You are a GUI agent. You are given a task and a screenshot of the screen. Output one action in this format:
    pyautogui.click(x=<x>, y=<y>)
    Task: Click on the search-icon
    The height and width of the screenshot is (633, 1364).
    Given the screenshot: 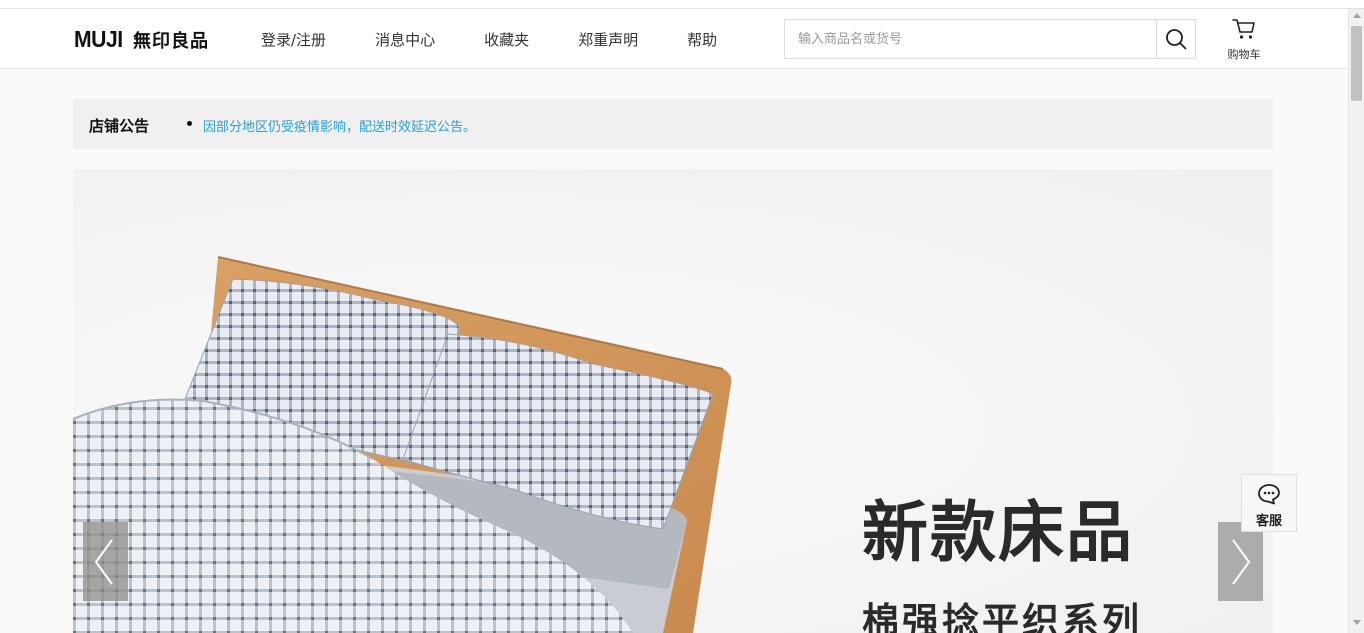 What is the action you would take?
    pyautogui.click(x=1176, y=39)
    